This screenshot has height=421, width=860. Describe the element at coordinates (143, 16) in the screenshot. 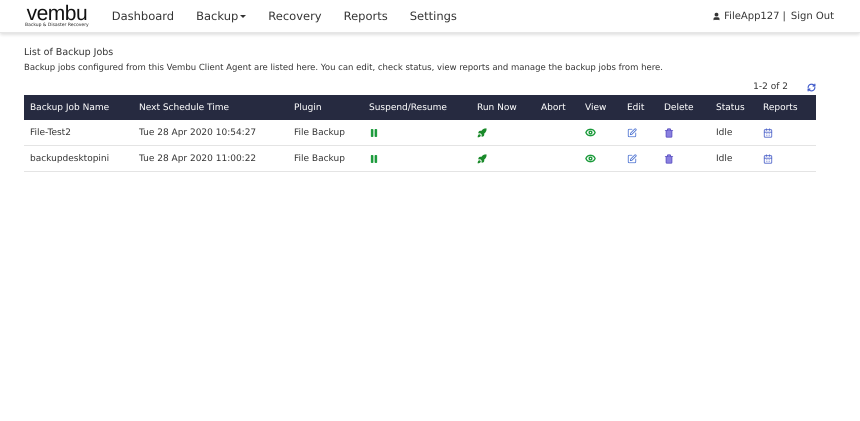

I see `nav-link: Dashboard` at that location.